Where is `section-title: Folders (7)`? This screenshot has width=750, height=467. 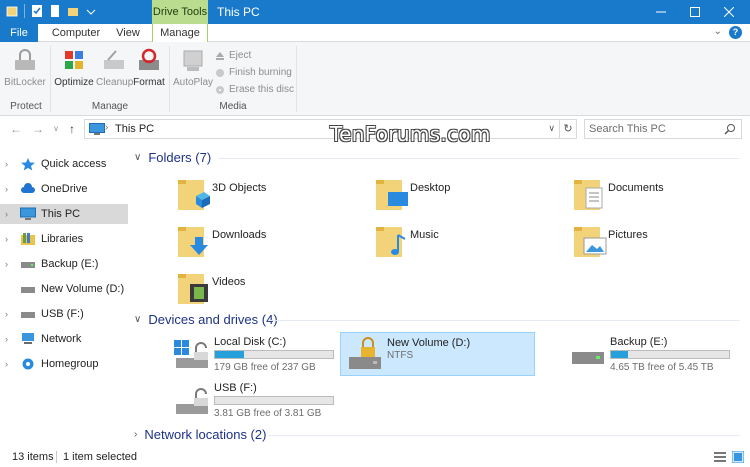 section-title: Folders (7) is located at coordinates (180, 157).